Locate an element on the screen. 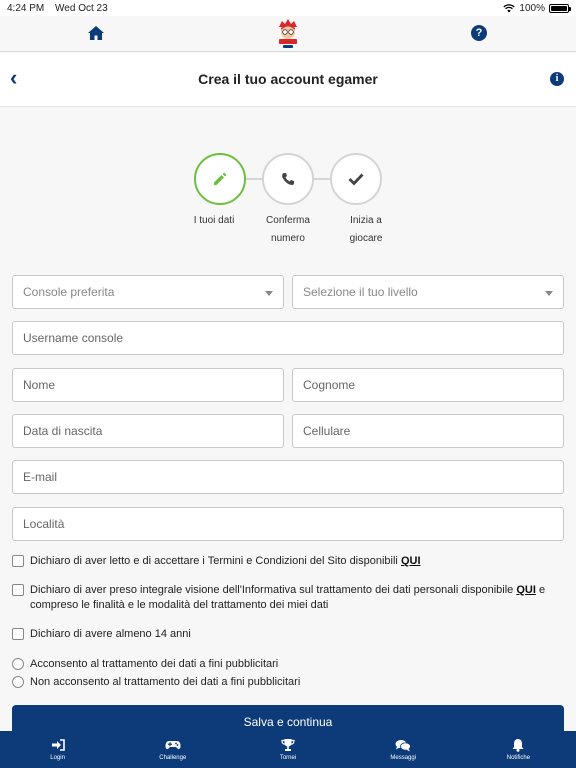 The image size is (576, 768). step-3-label: Inizia a giocare is located at coordinates (366, 229).